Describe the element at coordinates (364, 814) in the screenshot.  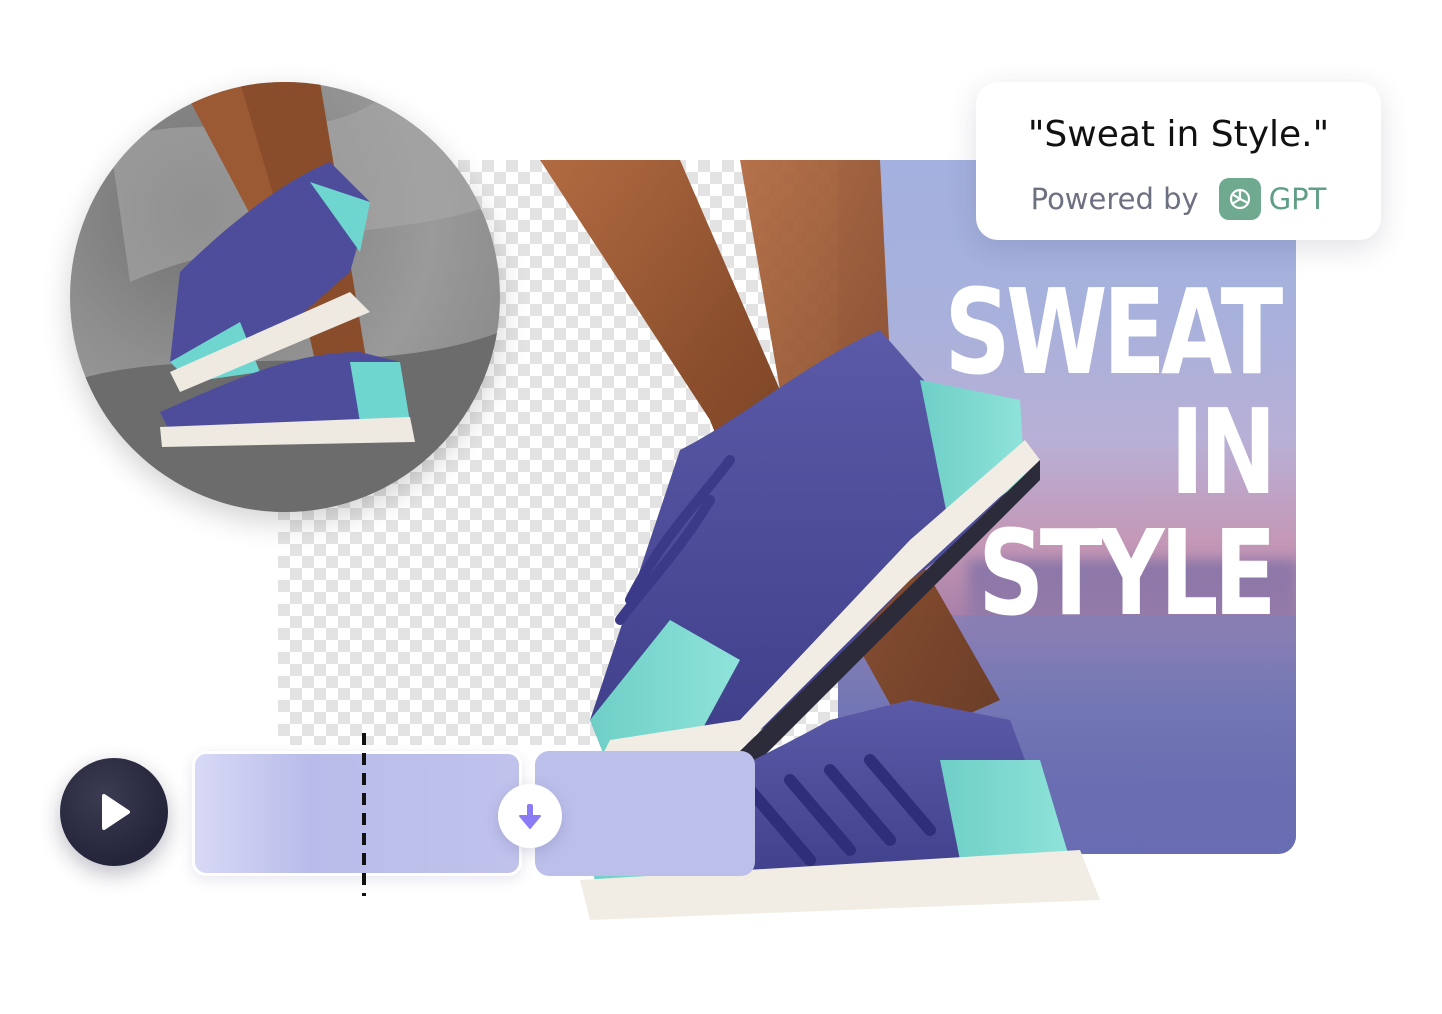
I see `timeline-playhead` at that location.